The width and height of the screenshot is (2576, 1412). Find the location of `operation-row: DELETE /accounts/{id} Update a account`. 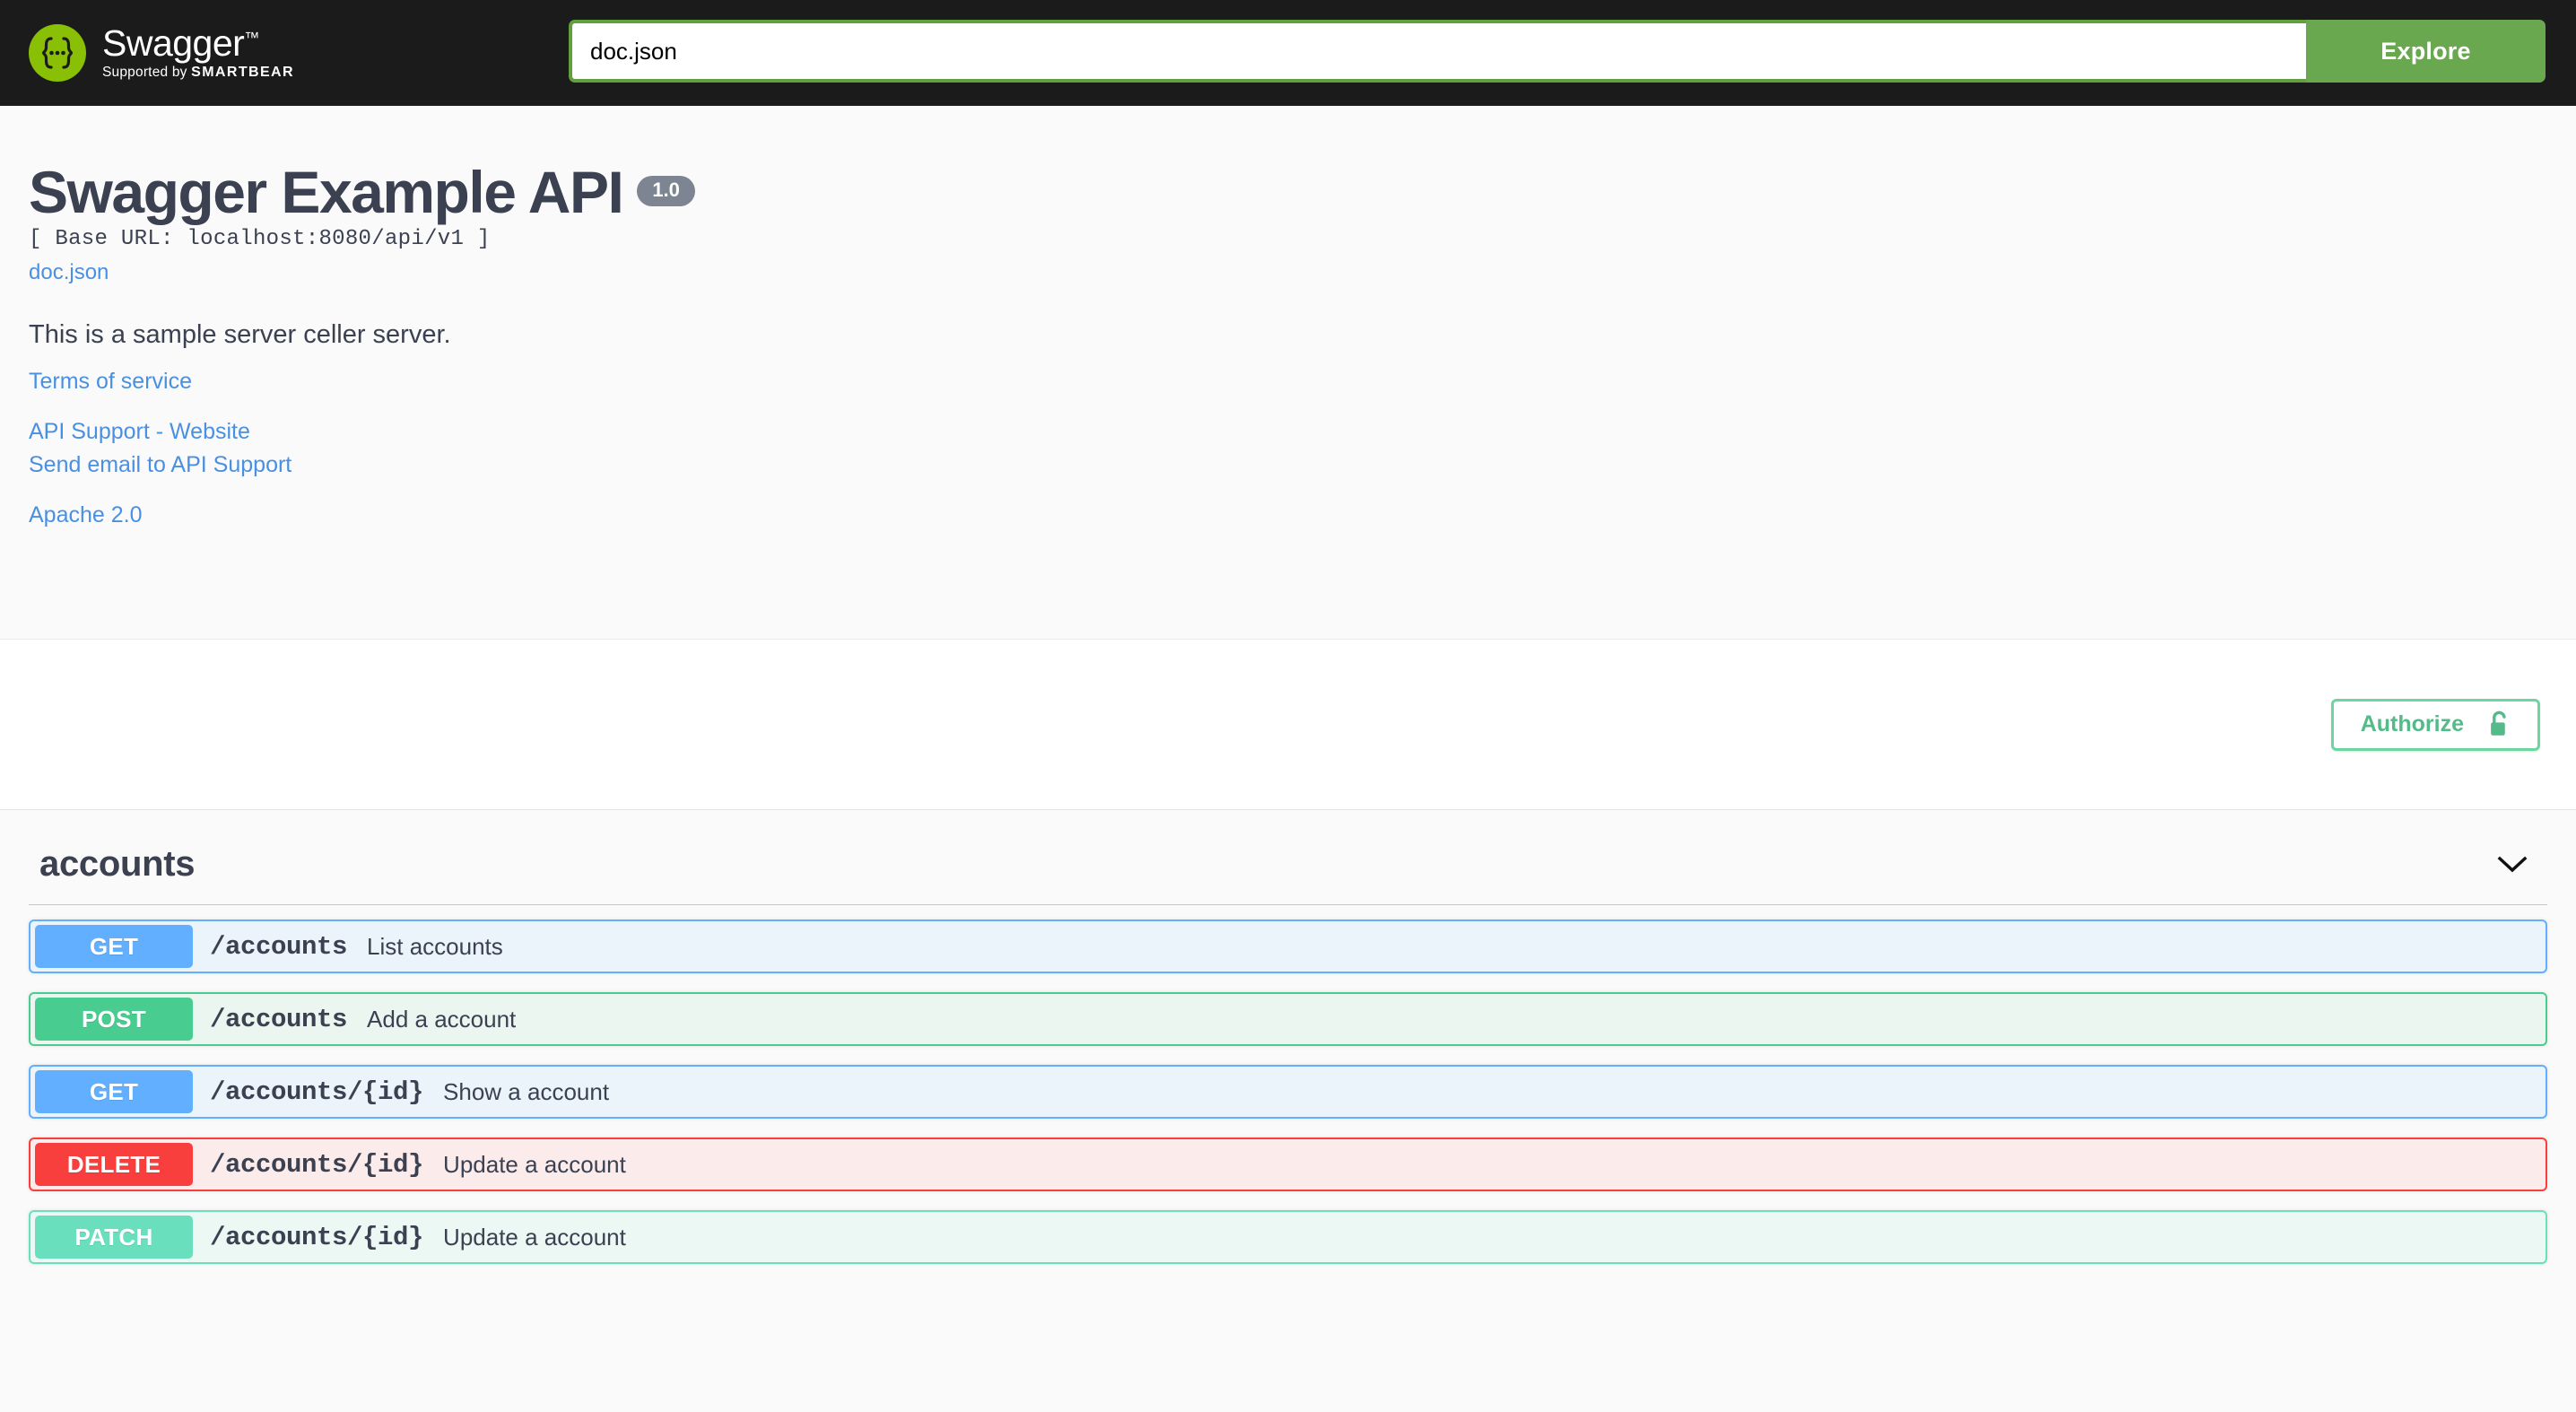

operation-row: DELETE /accounts/{id} Update a account is located at coordinates (1288, 1164).